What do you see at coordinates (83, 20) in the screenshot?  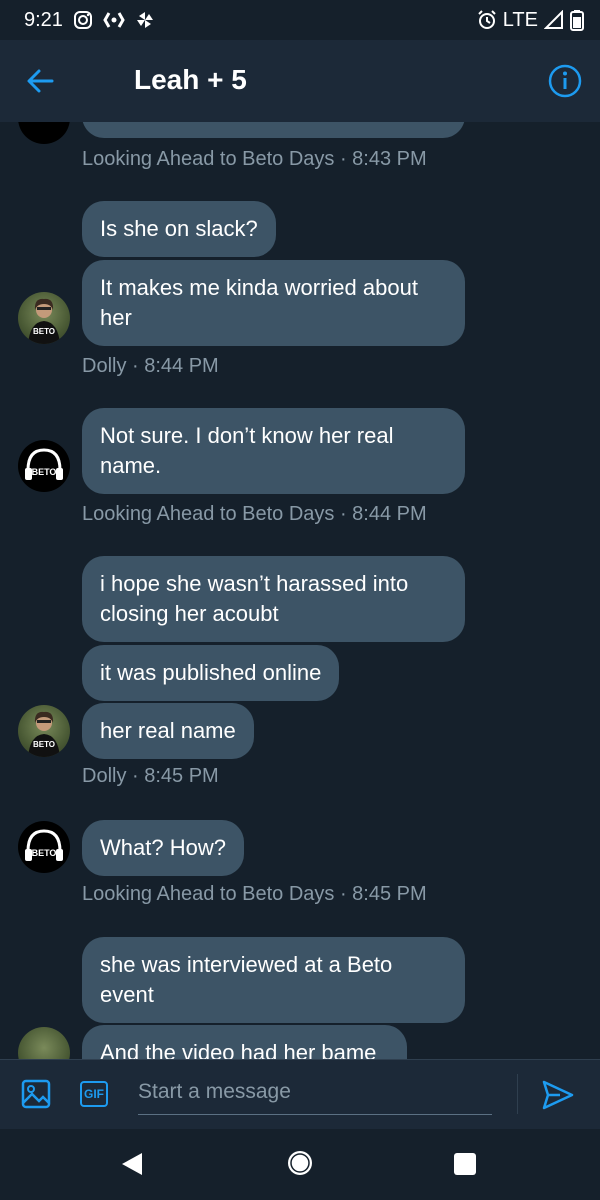 I see `instagram-icon` at bounding box center [83, 20].